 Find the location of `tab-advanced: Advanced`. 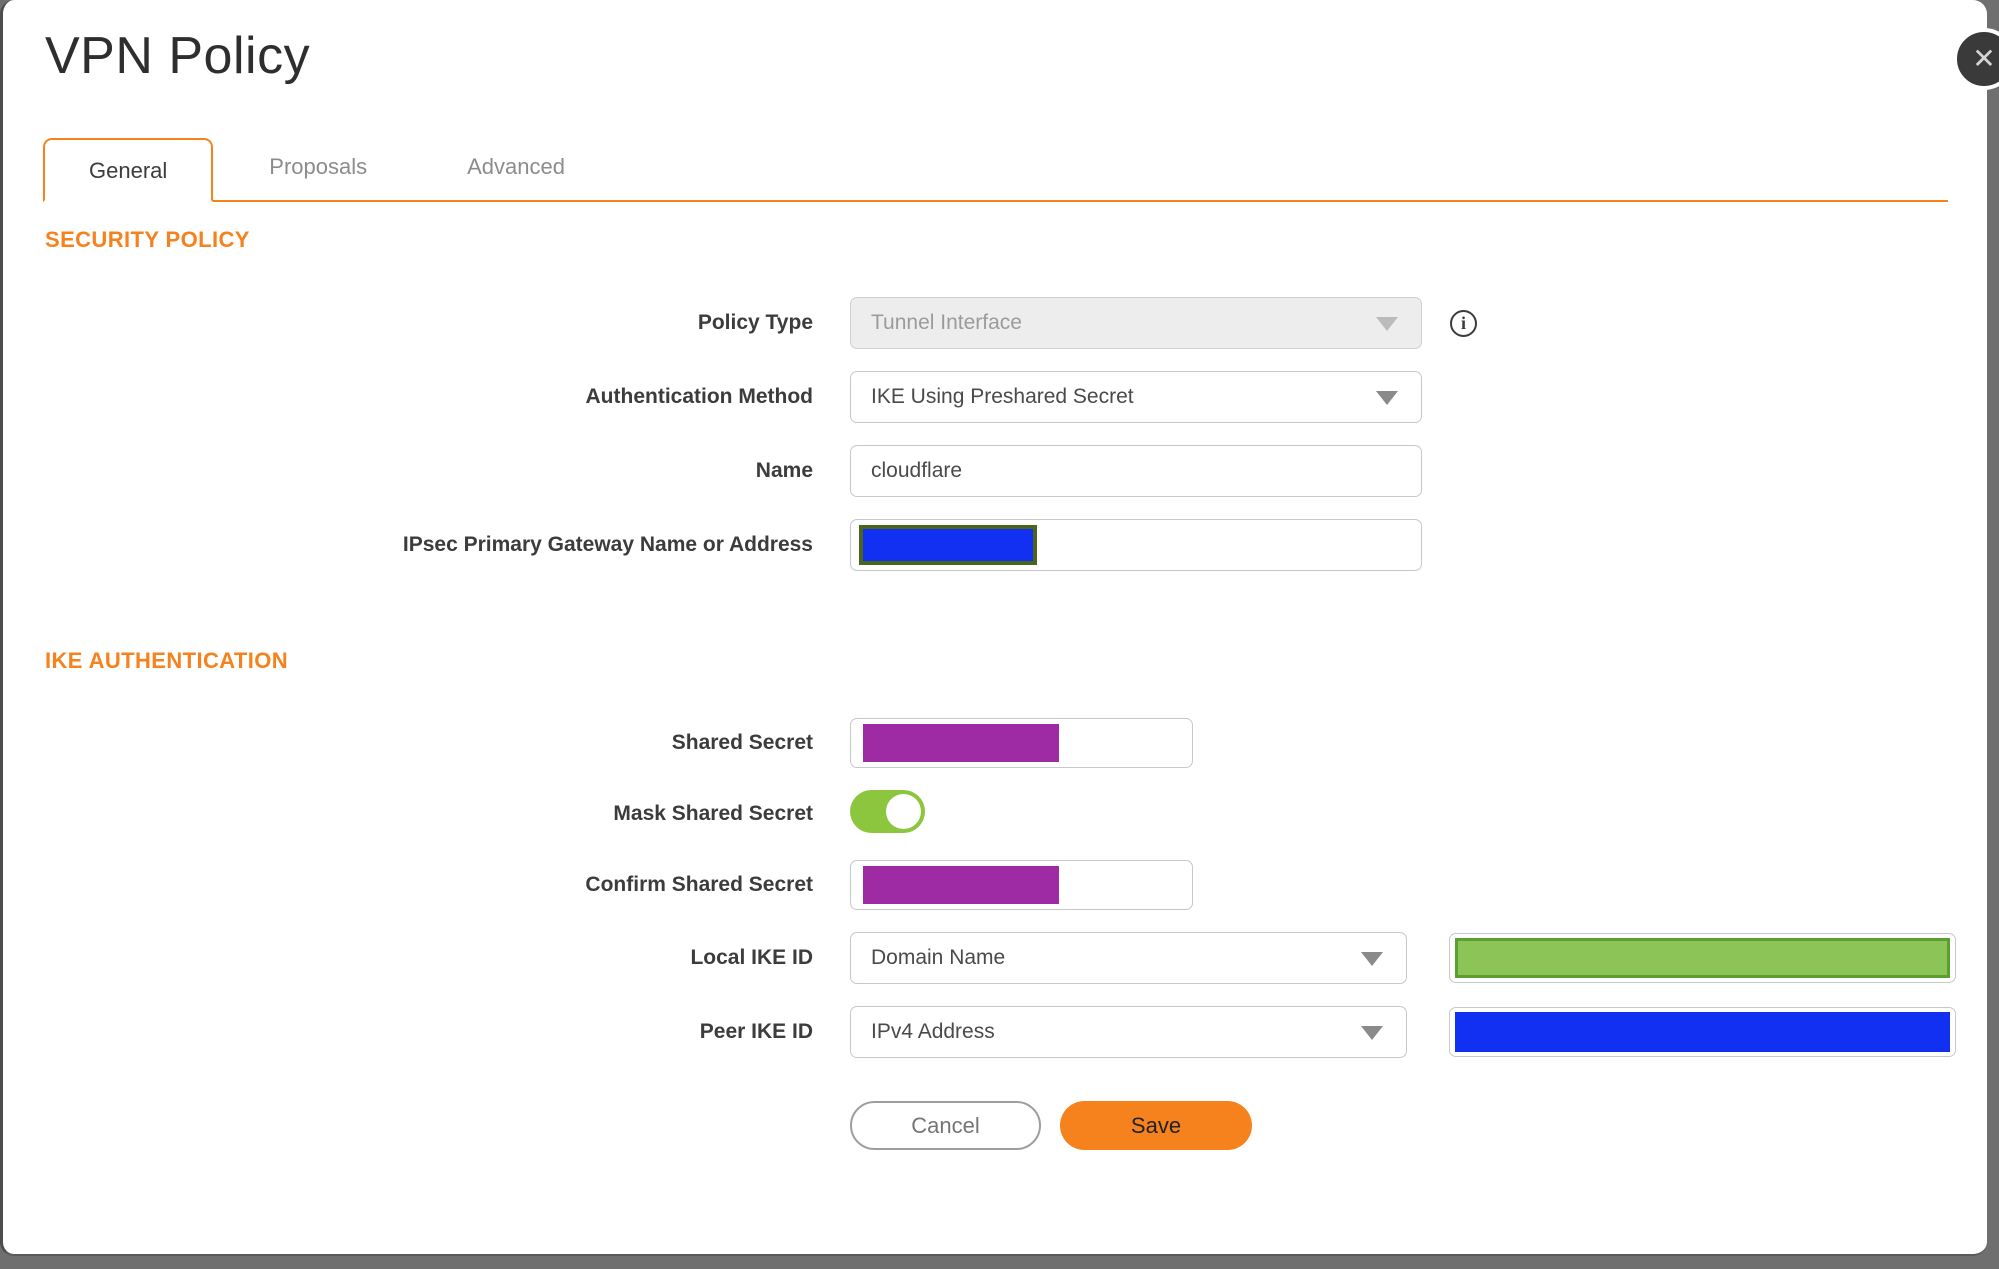

tab-advanced: Advanced is located at coordinates (516, 168).